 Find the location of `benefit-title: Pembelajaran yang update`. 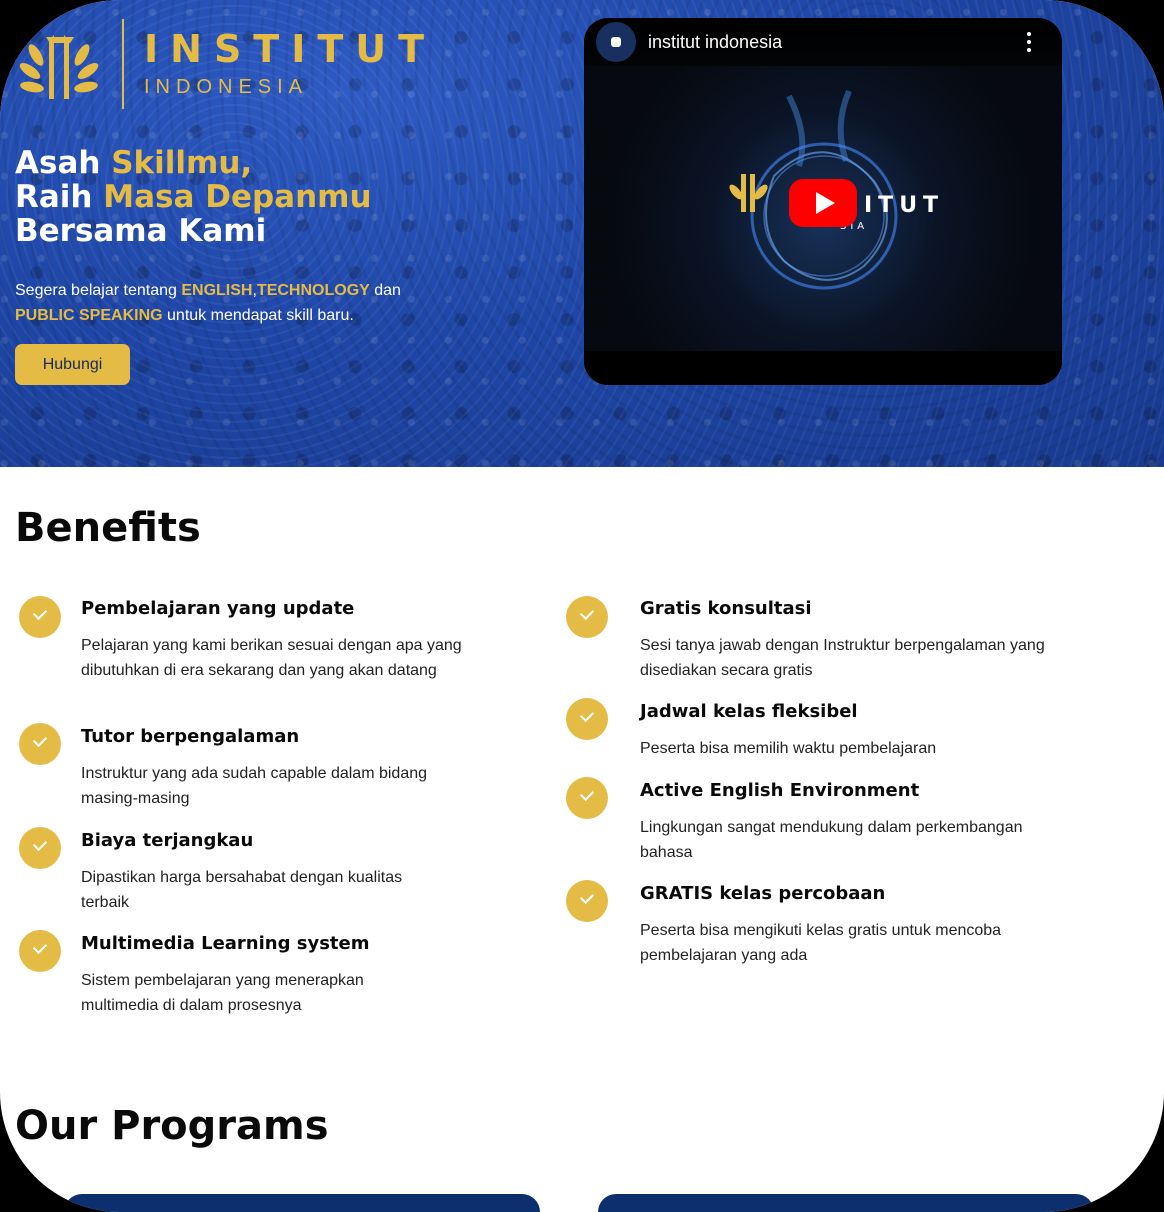

benefit-title: Pembelajaran yang update is located at coordinates (218, 608).